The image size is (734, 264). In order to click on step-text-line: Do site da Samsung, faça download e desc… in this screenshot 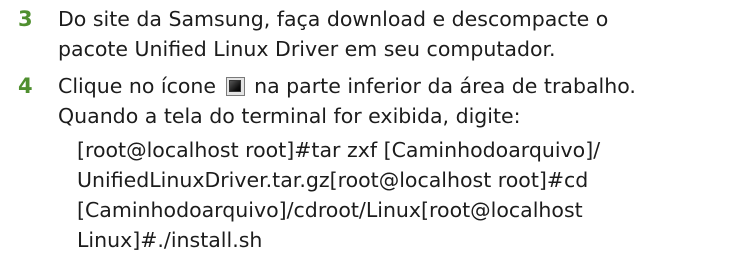, I will do `click(333, 19)`.